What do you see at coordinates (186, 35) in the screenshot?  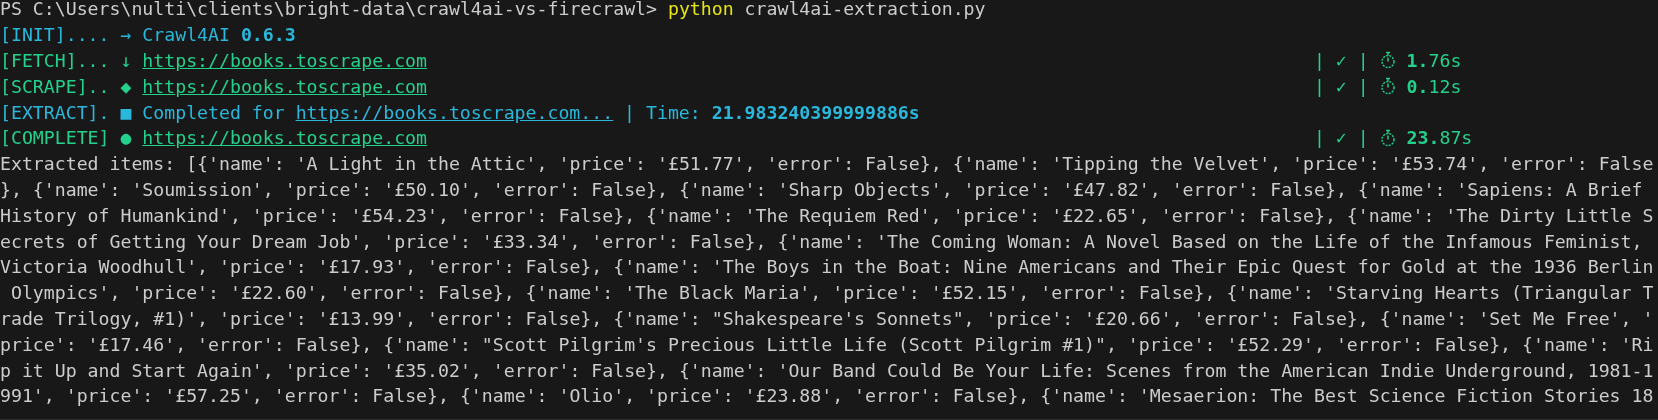 I see `log-message: Crawl4AI` at bounding box center [186, 35].